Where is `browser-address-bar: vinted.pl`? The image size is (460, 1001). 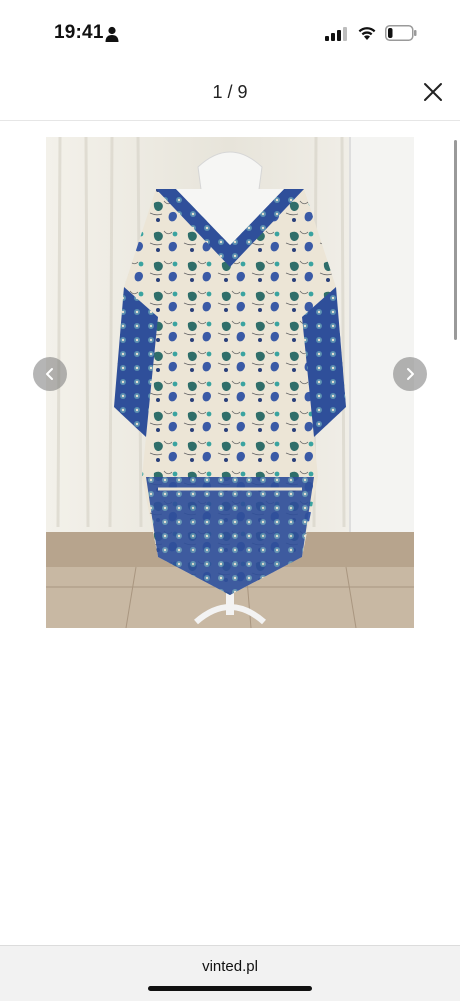
browser-address-bar: vinted.pl is located at coordinates (230, 973).